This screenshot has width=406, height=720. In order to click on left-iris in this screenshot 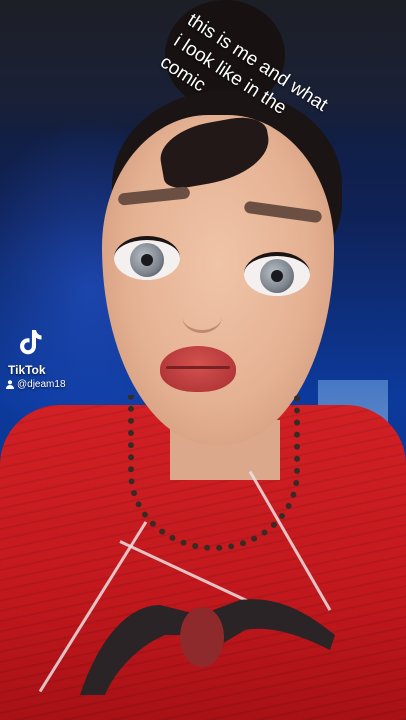, I will do `click(147, 260)`.